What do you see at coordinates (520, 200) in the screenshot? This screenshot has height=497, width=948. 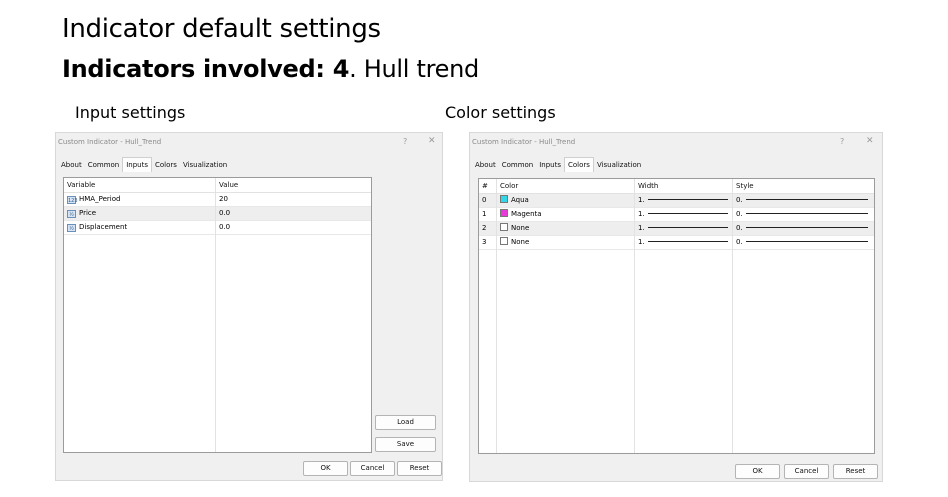 I see `color-name: Aqua` at bounding box center [520, 200].